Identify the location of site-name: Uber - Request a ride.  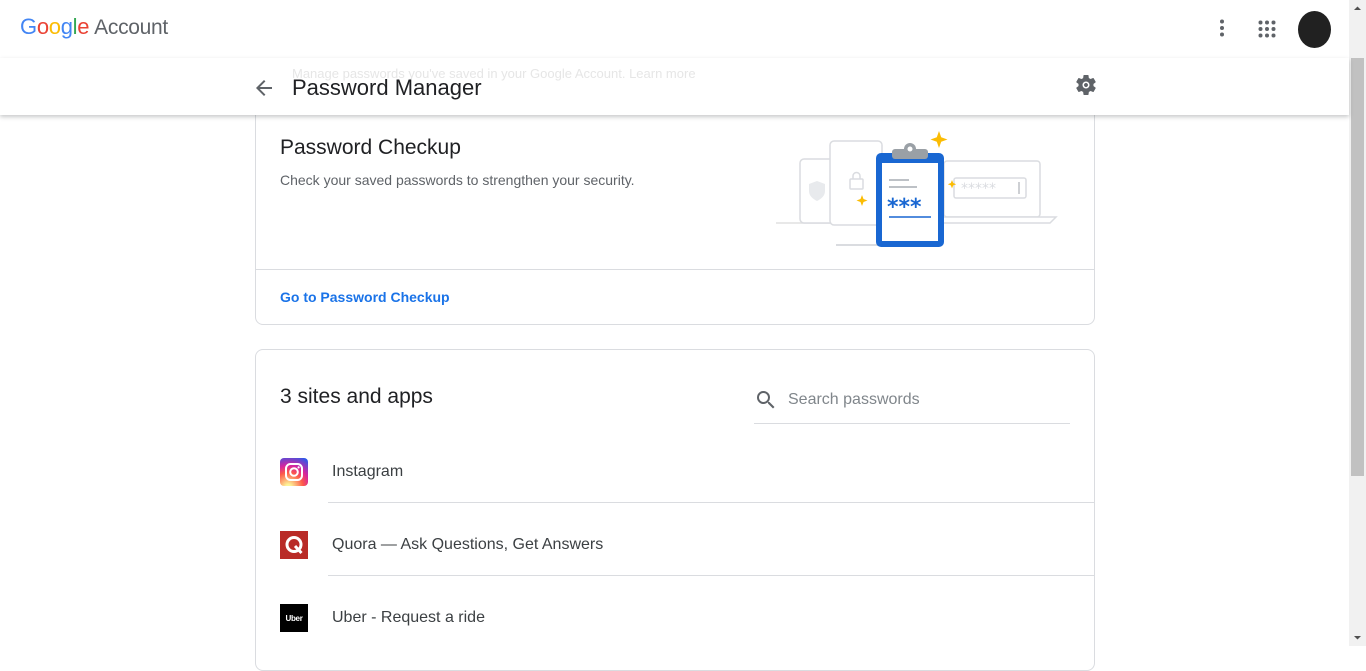
(408, 617).